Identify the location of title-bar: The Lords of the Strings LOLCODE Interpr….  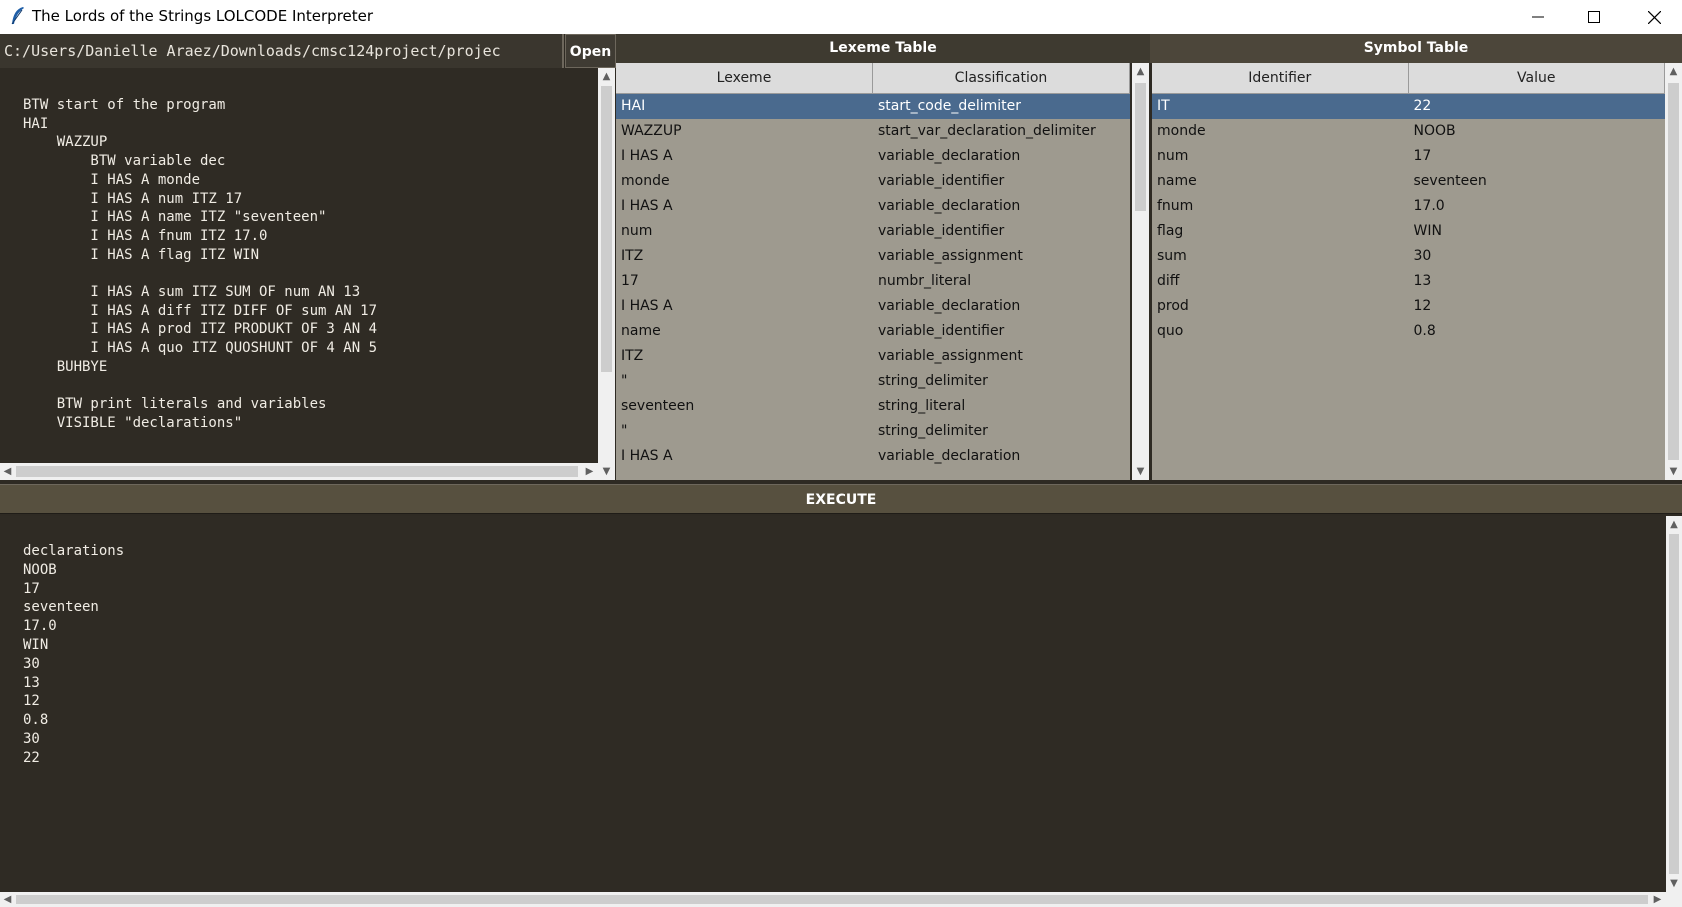
(841, 17).